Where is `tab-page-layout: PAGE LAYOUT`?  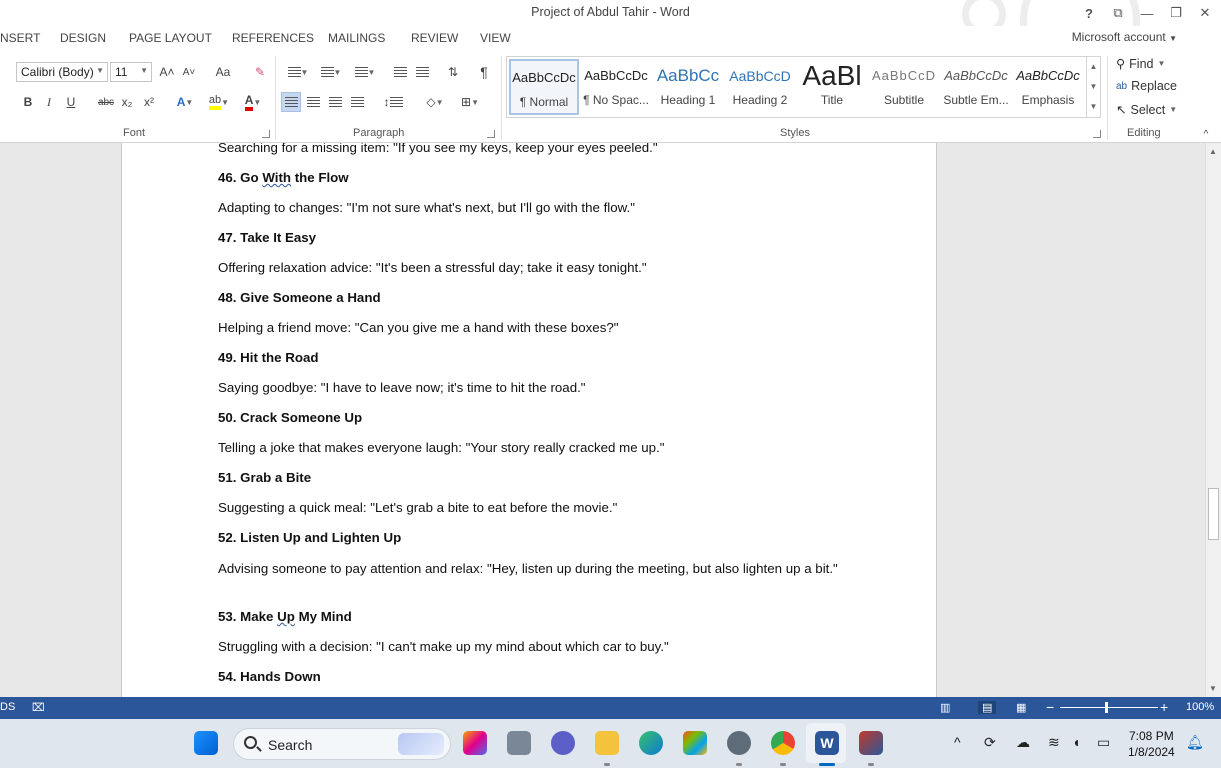
tab-page-layout: PAGE LAYOUT is located at coordinates (170, 38).